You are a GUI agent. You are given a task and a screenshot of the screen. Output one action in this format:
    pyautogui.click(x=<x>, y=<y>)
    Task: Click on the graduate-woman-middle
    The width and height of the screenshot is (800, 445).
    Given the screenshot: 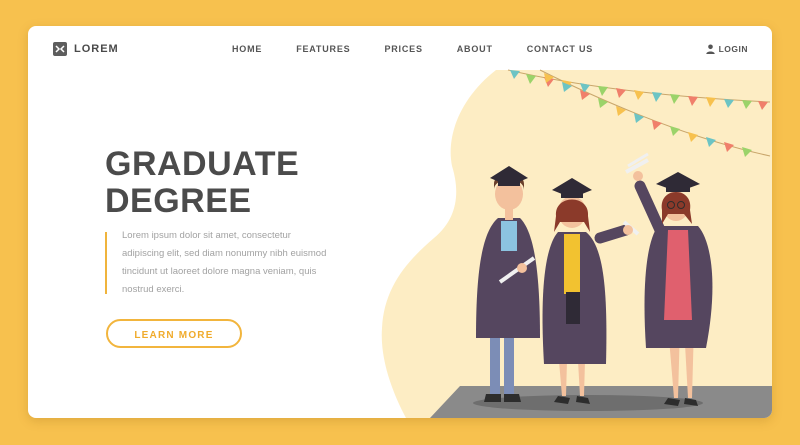 What is the action you would take?
    pyautogui.click(x=591, y=291)
    